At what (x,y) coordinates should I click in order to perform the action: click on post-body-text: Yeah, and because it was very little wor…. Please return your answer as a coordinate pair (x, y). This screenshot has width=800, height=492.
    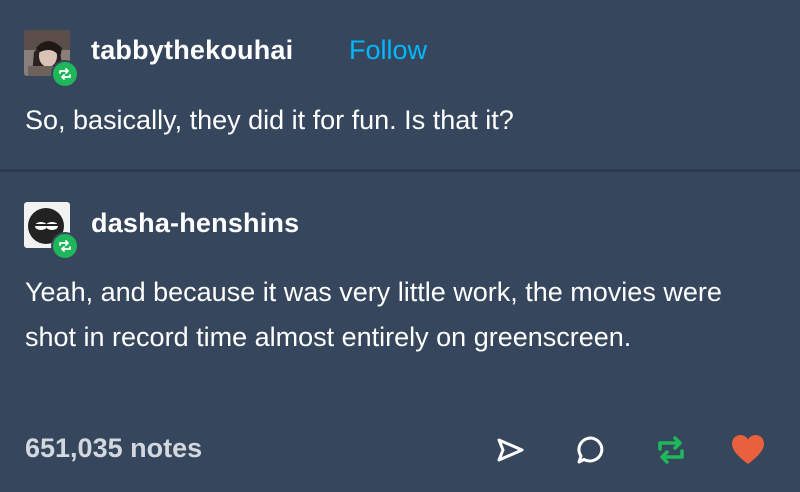
    Looking at the image, I should click on (373, 314).